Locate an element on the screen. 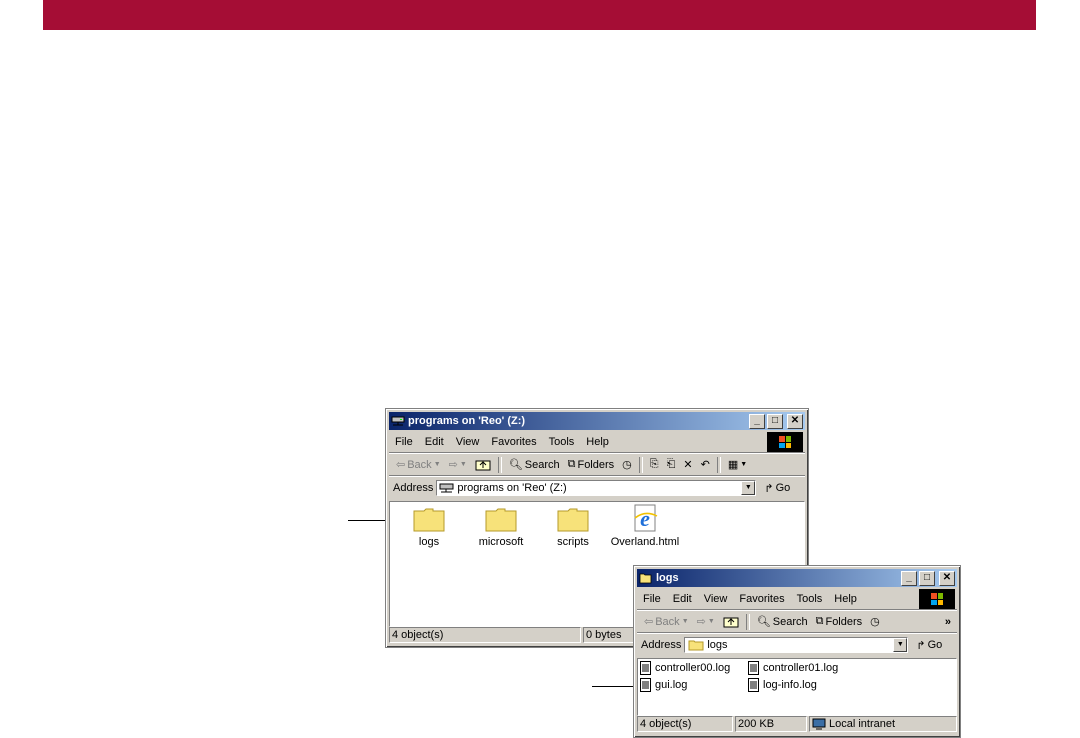  back-label: Back is located at coordinates (667, 621).